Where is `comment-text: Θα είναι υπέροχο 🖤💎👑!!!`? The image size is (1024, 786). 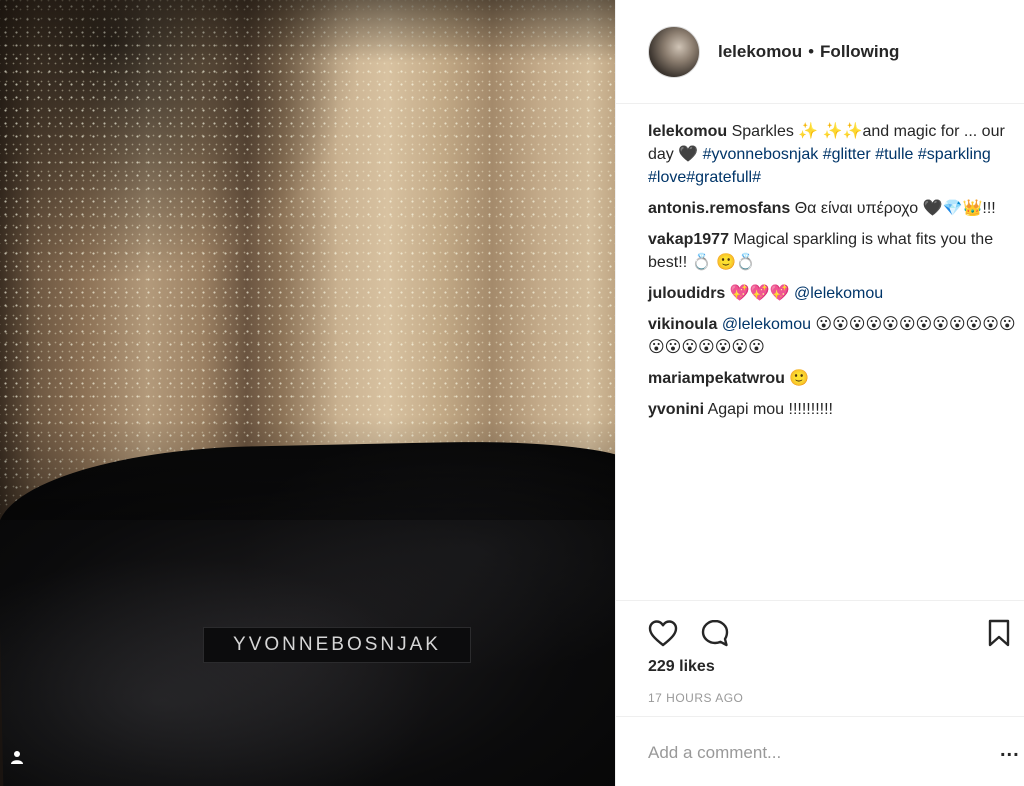
comment-text: Θα είναι υπέροχο 🖤💎👑!!! is located at coordinates (895, 208).